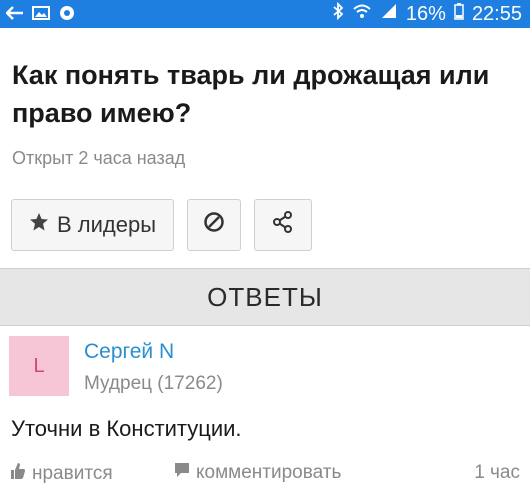  Describe the element at coordinates (39, 225) in the screenshot. I see `star-icon` at that location.